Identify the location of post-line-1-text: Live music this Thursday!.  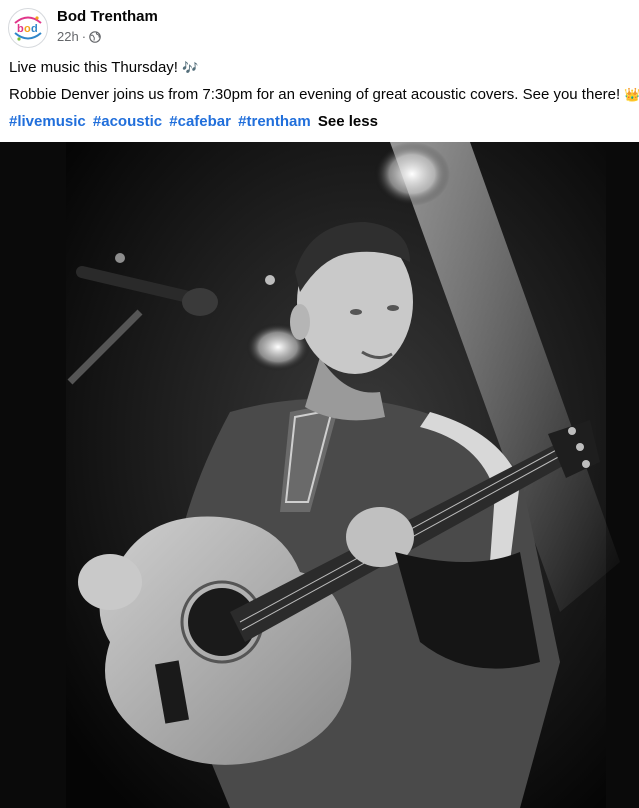
(93, 67).